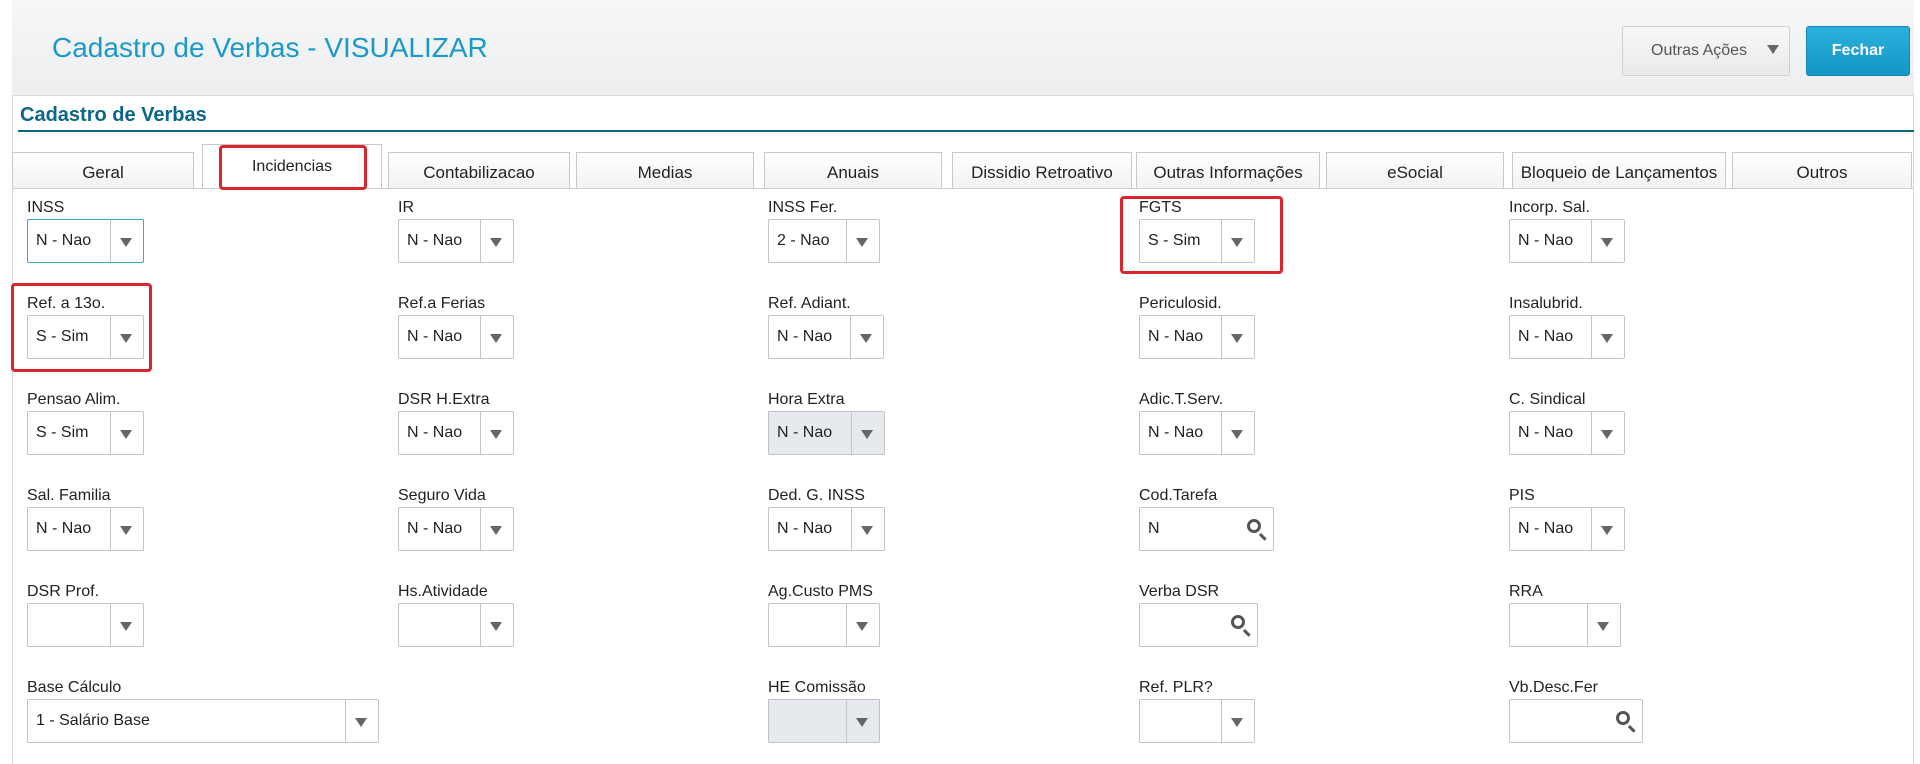 The image size is (1920, 764). Describe the element at coordinates (1181, 399) in the screenshot. I see `adic-tserv-label: Adic.T.Serv.` at that location.